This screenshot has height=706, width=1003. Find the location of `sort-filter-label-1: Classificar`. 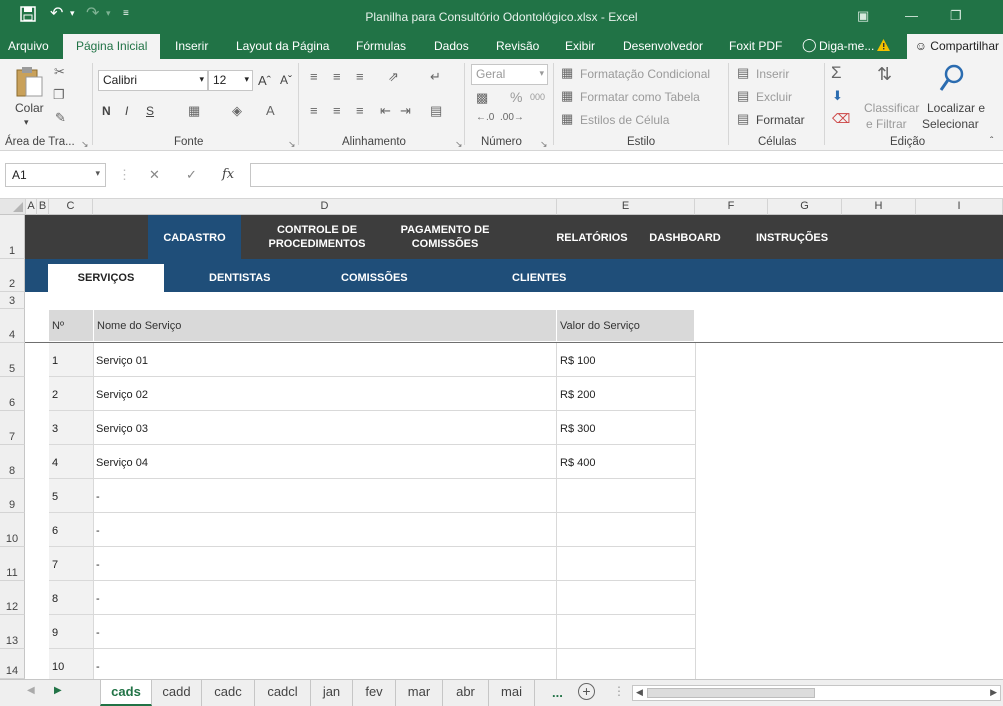

sort-filter-label-1: Classificar is located at coordinates (891, 108).